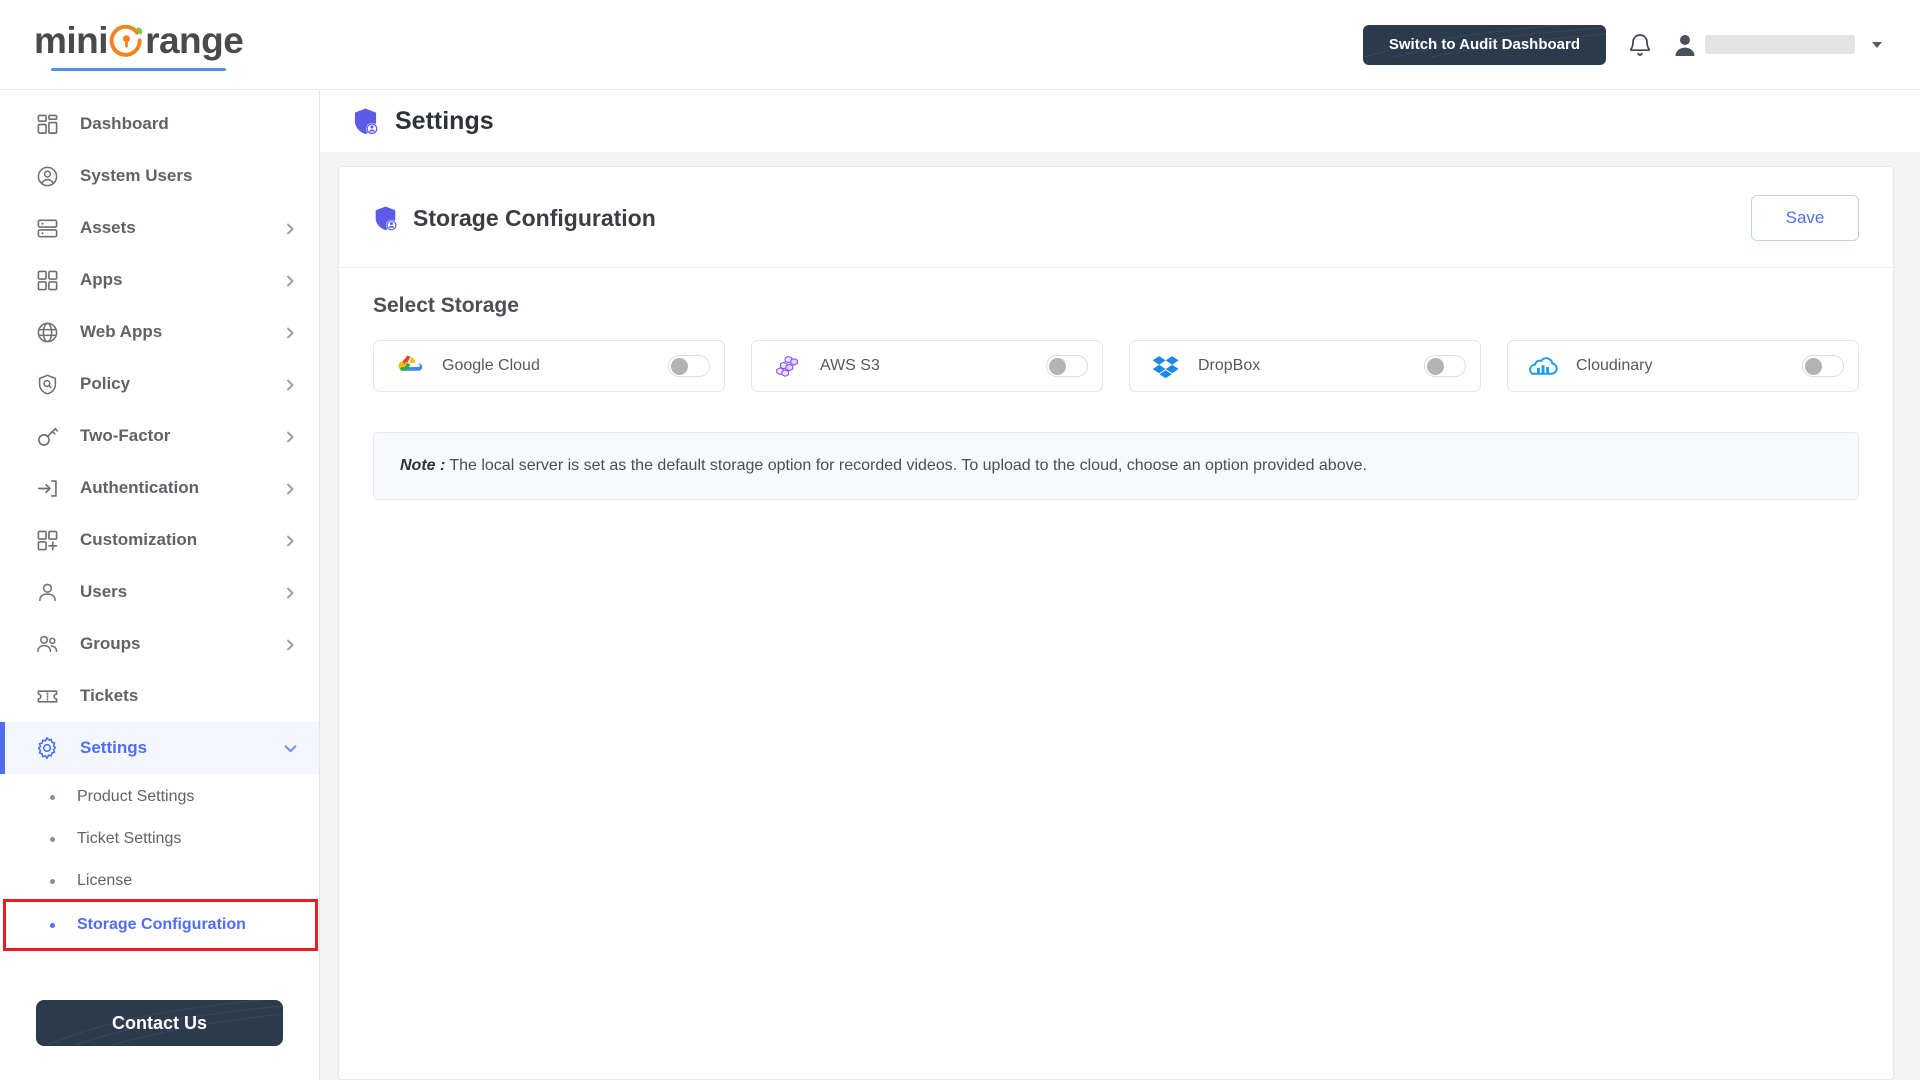  What do you see at coordinates (129, 838) in the screenshot?
I see `submenu-item-label: Ticket Settings` at bounding box center [129, 838].